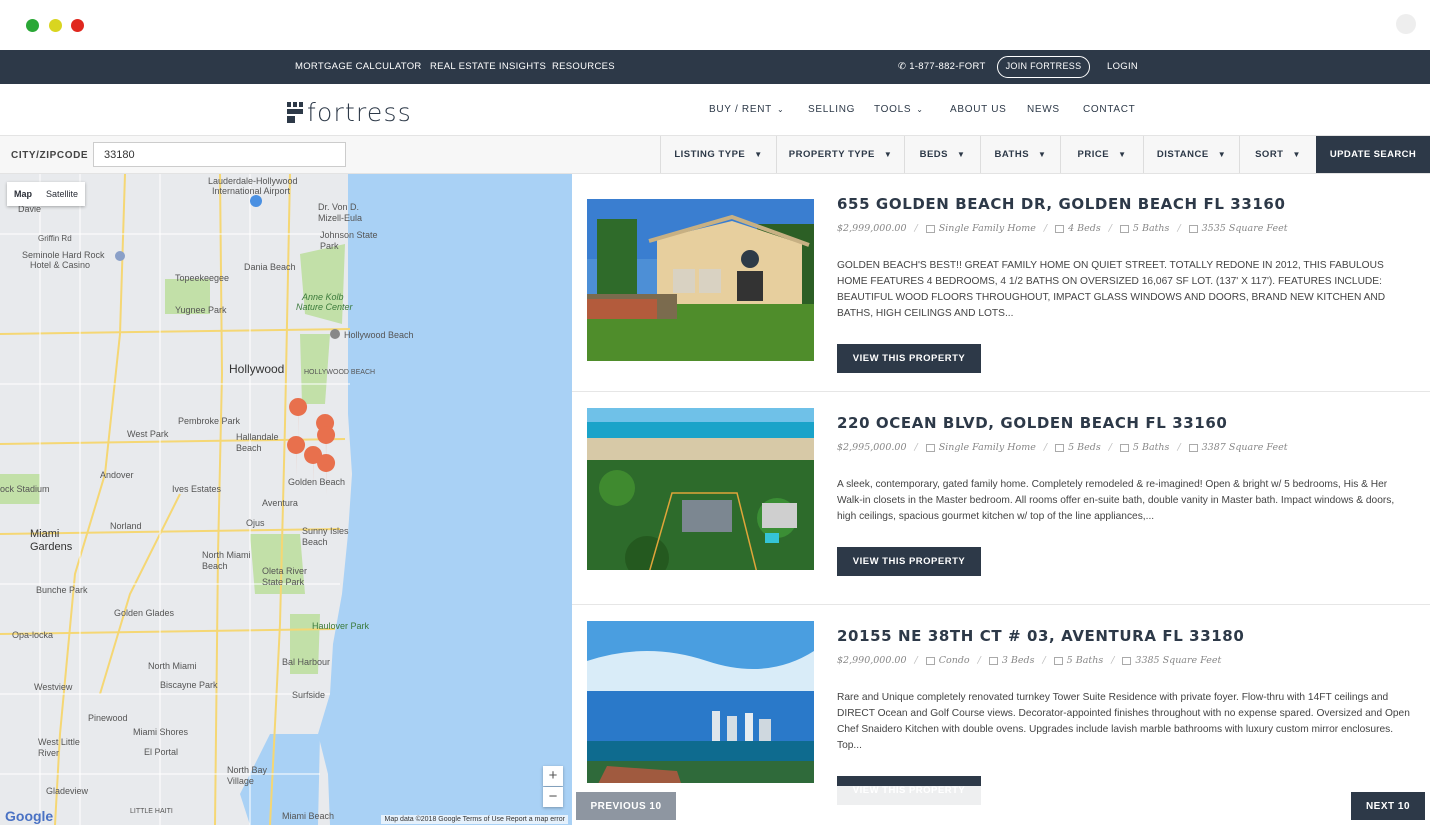  Describe the element at coordinates (1191, 154) in the screenshot. I see `distance-dropdown: DISTANCE ▼` at that location.